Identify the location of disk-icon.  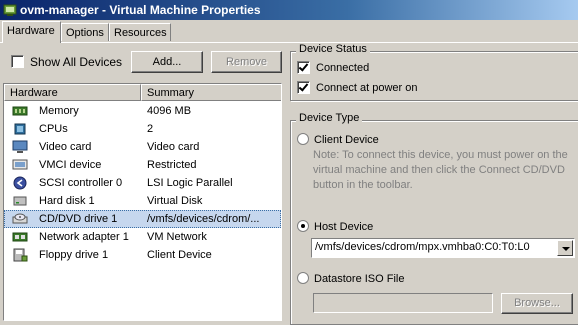
(20, 201).